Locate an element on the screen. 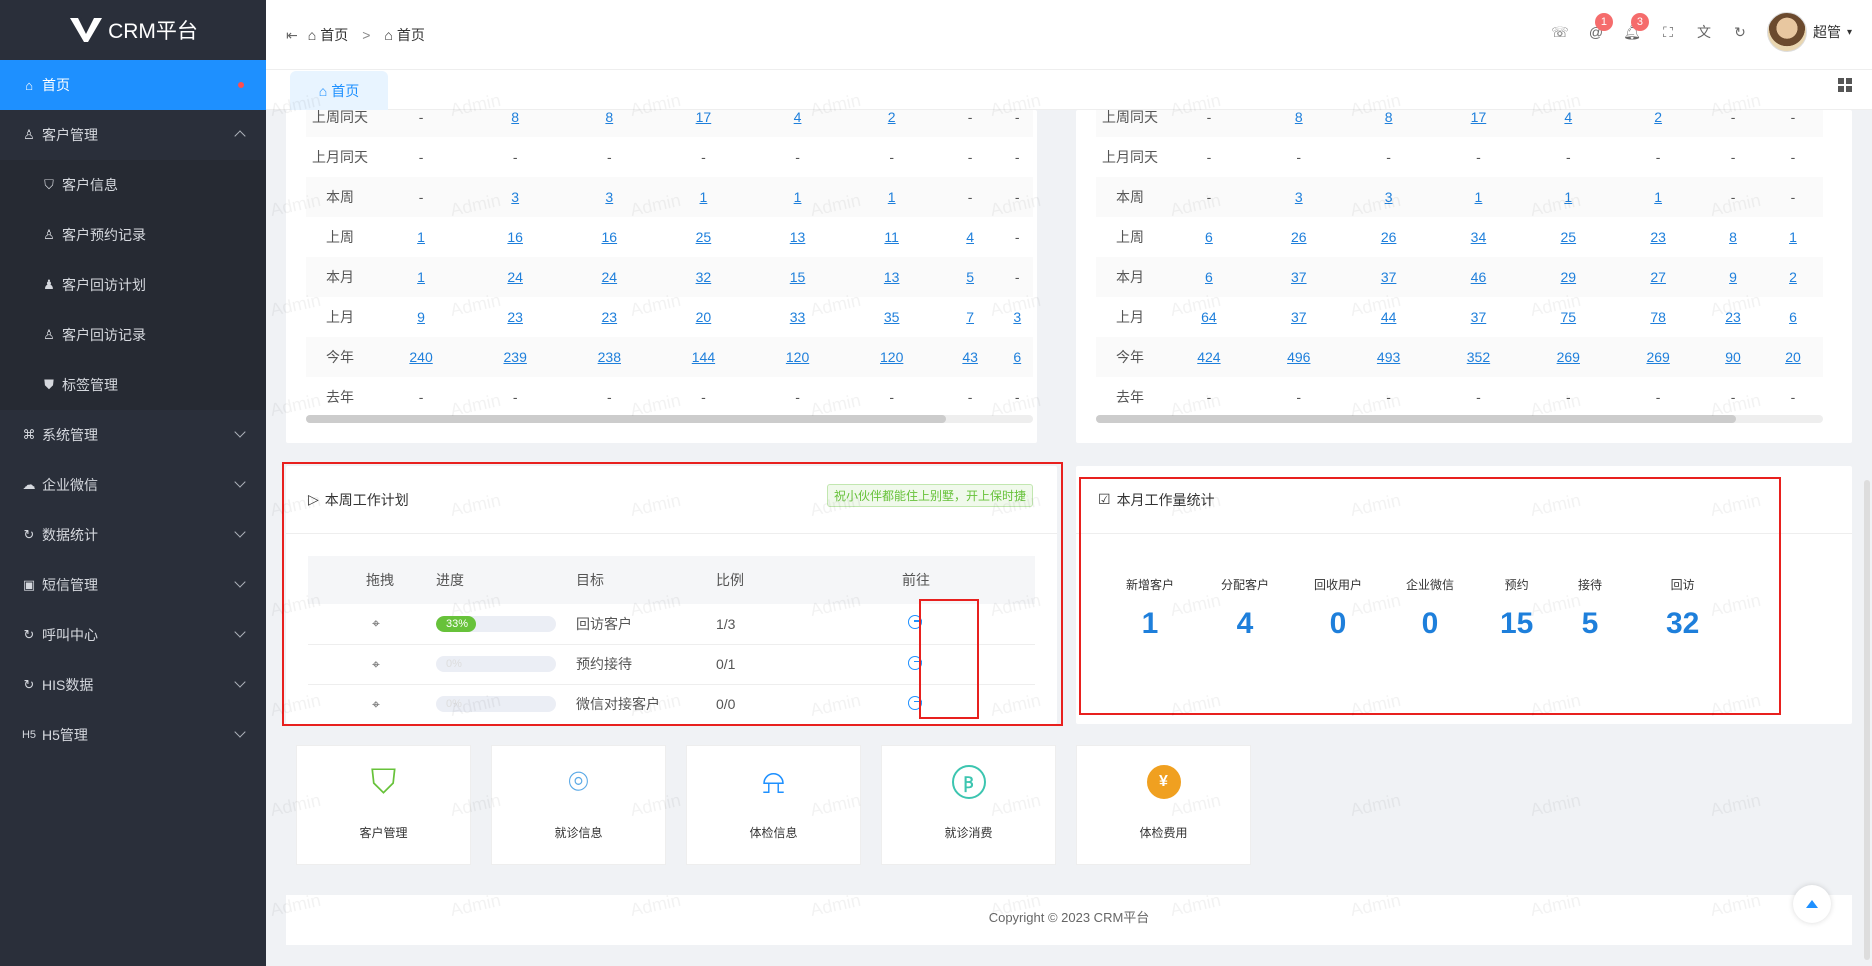 This screenshot has width=1872, height=966. cell-link: 269 is located at coordinates (1568, 357).